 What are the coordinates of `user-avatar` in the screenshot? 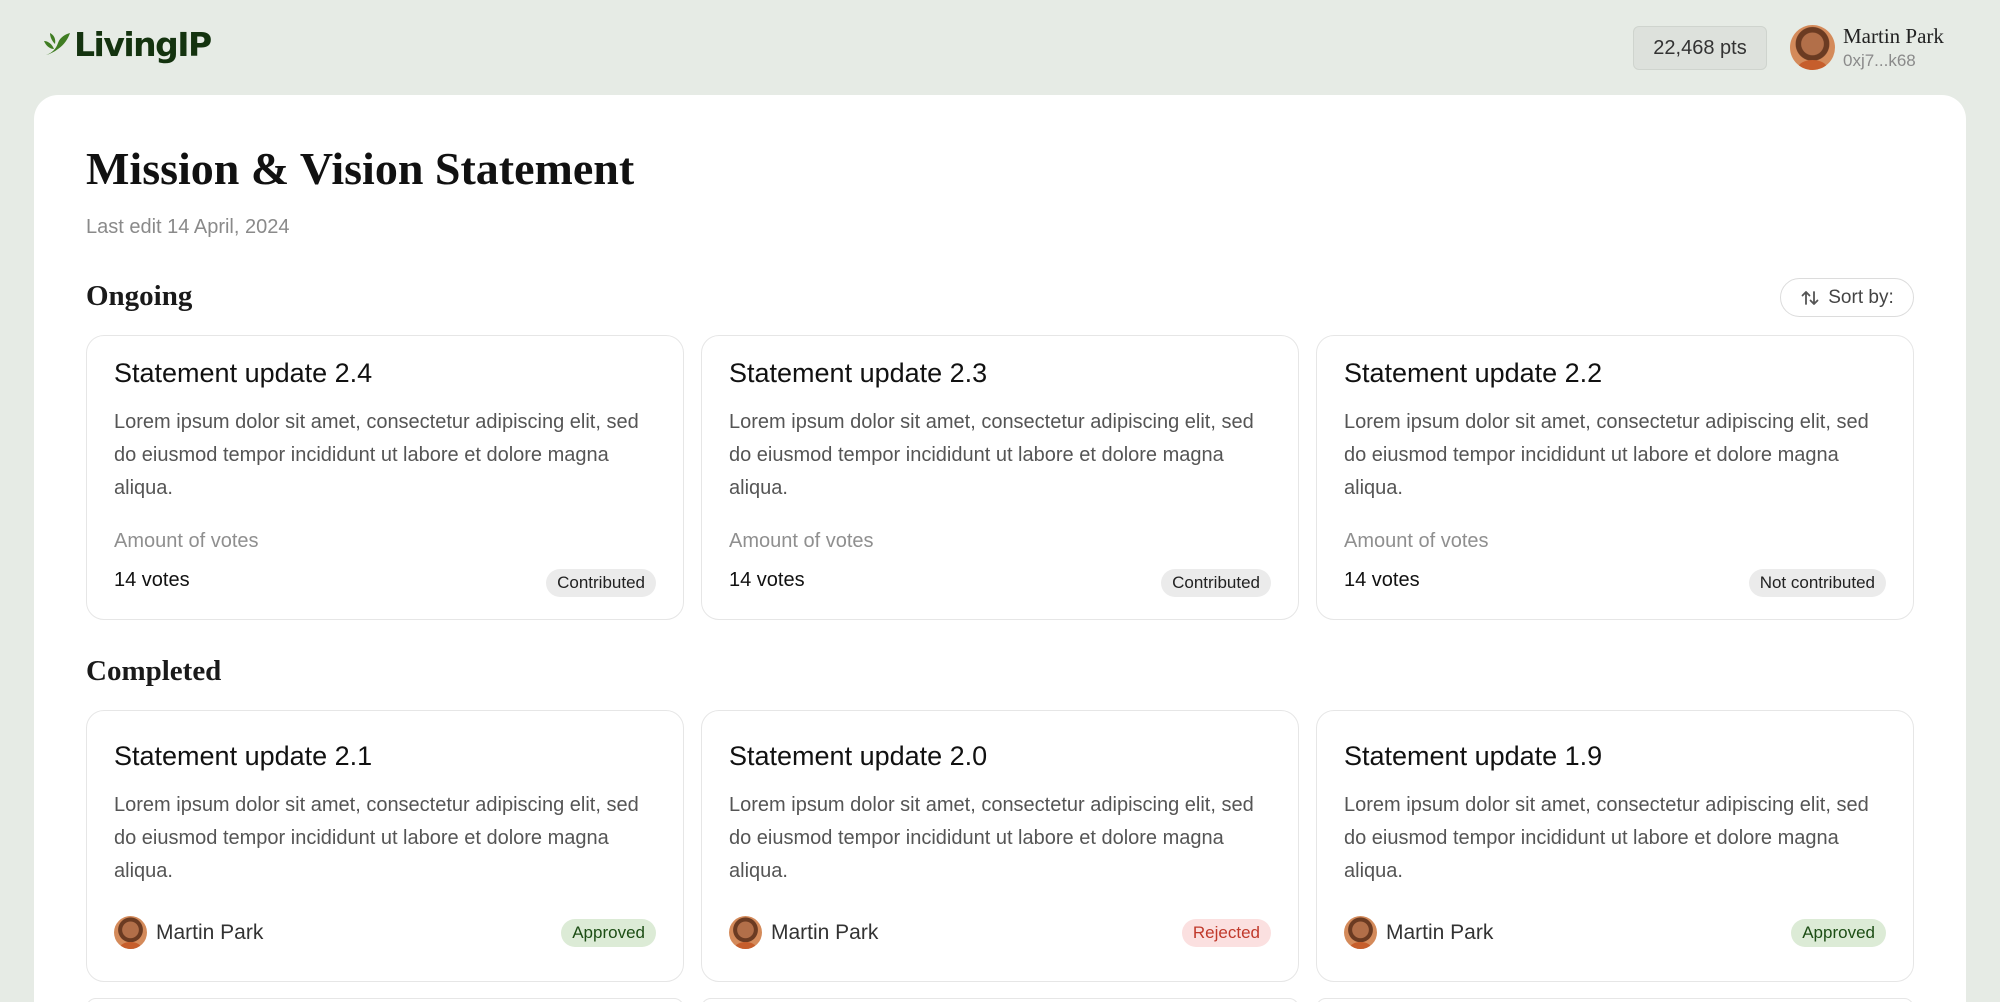 It's located at (1812, 47).